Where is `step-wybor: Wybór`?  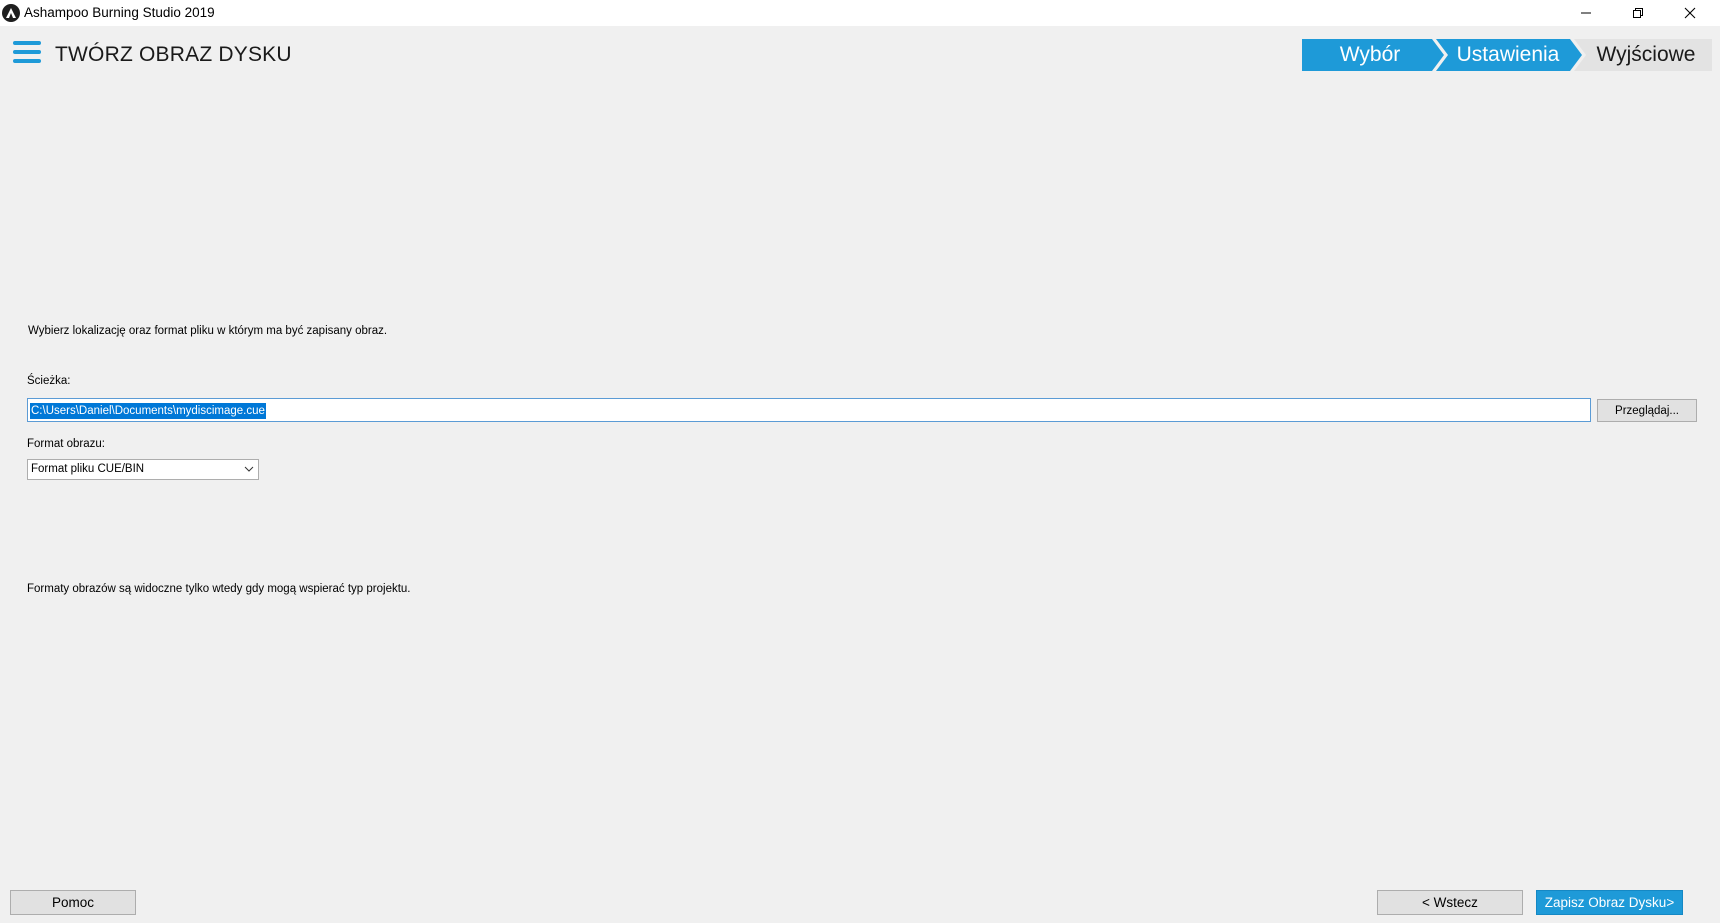 step-wybor: Wybór is located at coordinates (1370, 55).